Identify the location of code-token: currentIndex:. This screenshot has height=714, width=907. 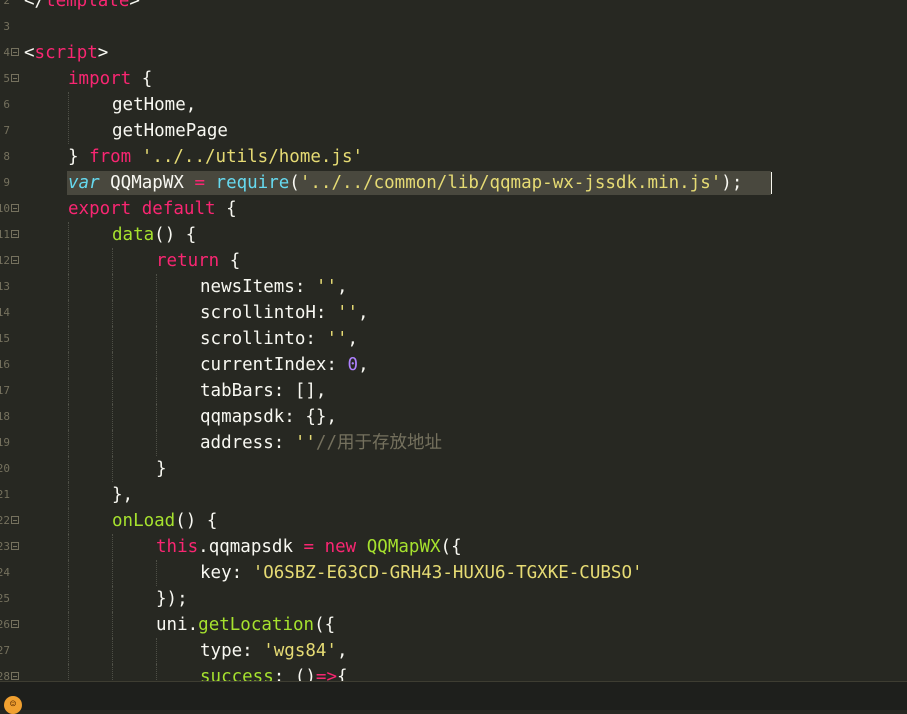
(274, 365).